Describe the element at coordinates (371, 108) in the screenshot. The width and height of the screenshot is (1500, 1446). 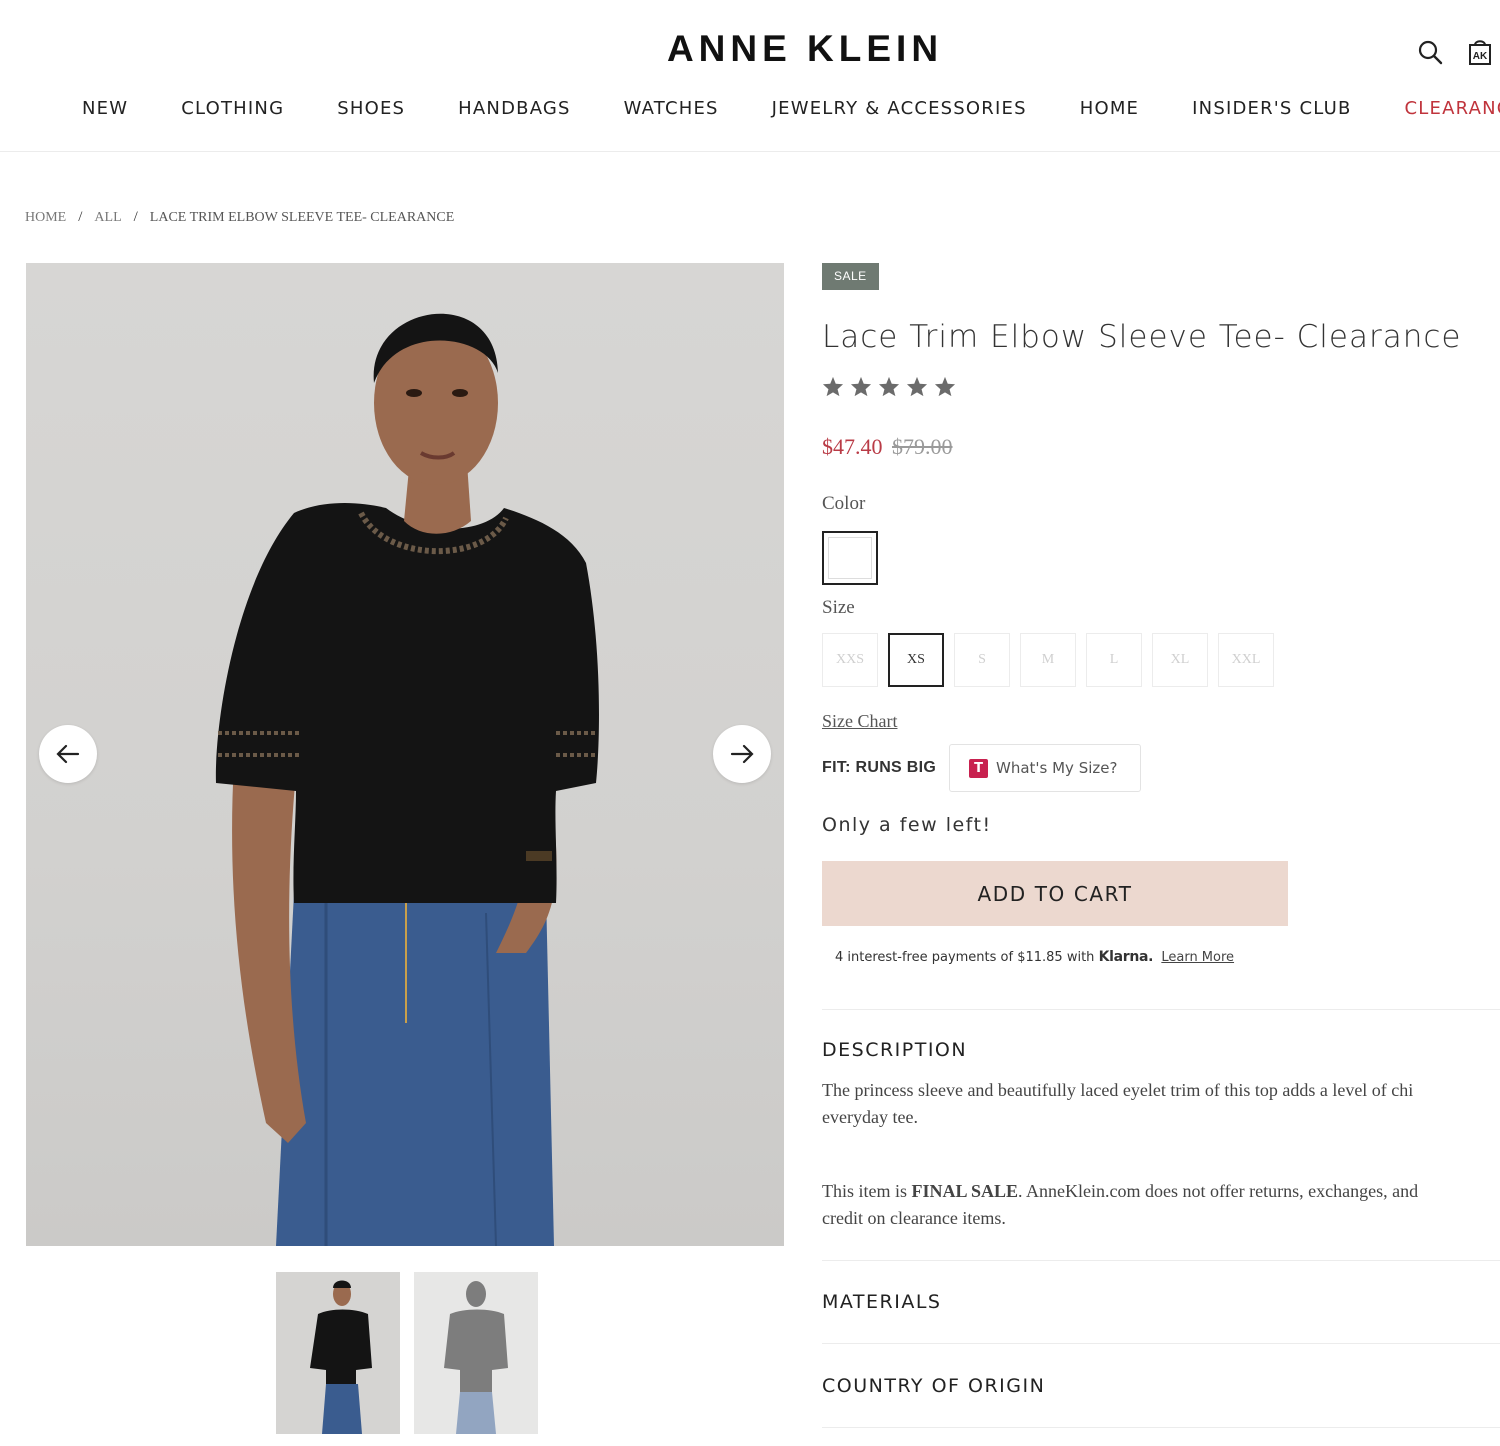
I see `nav-item-shoes: SHOES` at that location.